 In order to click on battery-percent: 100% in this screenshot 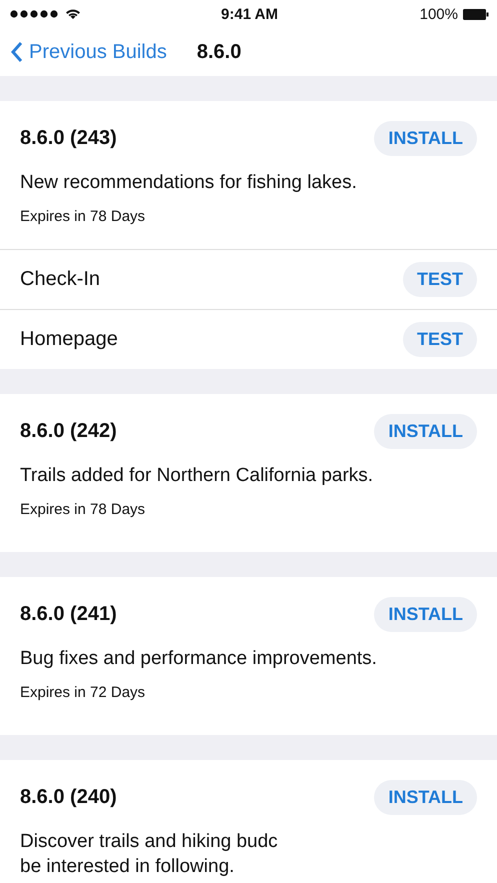, I will do `click(439, 14)`.